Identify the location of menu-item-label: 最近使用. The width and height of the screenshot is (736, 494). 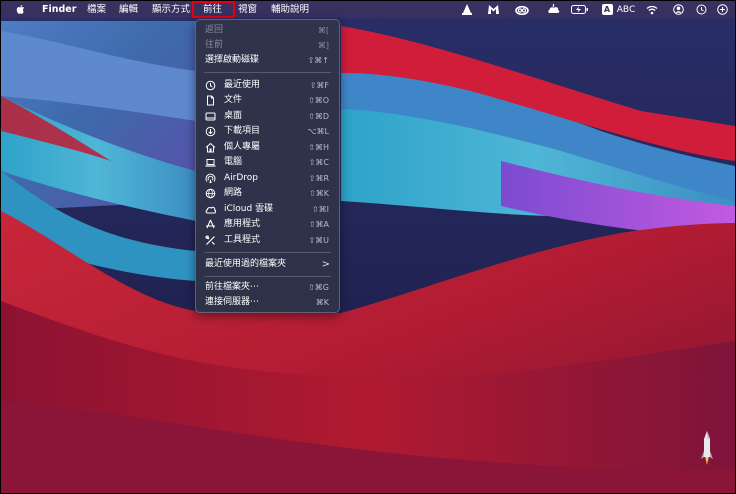
(242, 85).